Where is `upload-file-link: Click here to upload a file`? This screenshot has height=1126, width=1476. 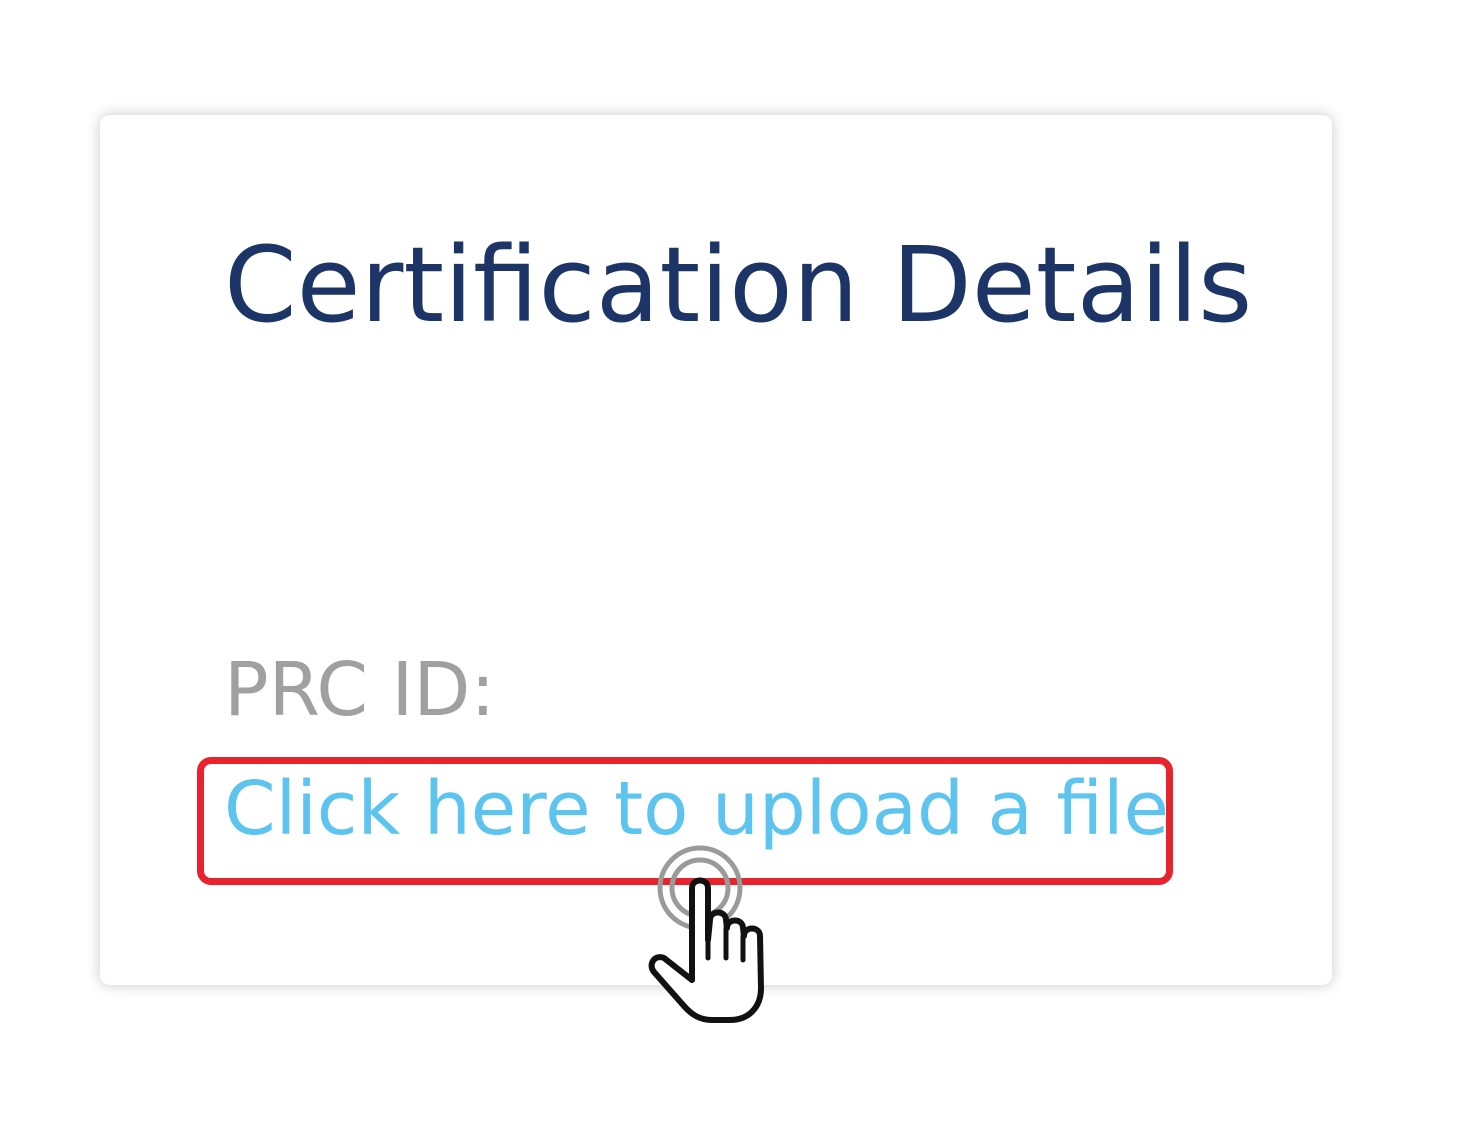 upload-file-link: Click here to upload a file is located at coordinates (696, 809).